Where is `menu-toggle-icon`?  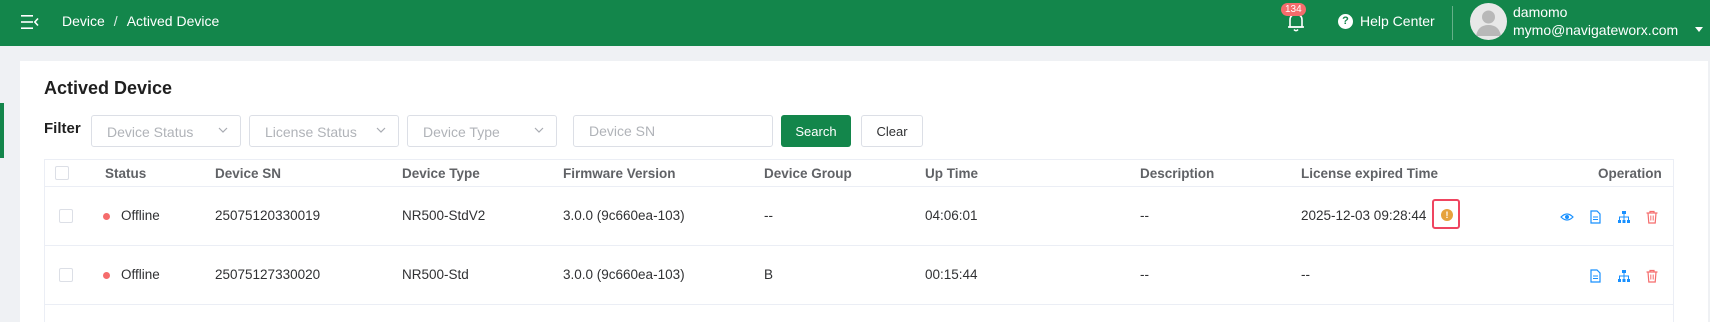
menu-toggle-icon is located at coordinates (30, 22).